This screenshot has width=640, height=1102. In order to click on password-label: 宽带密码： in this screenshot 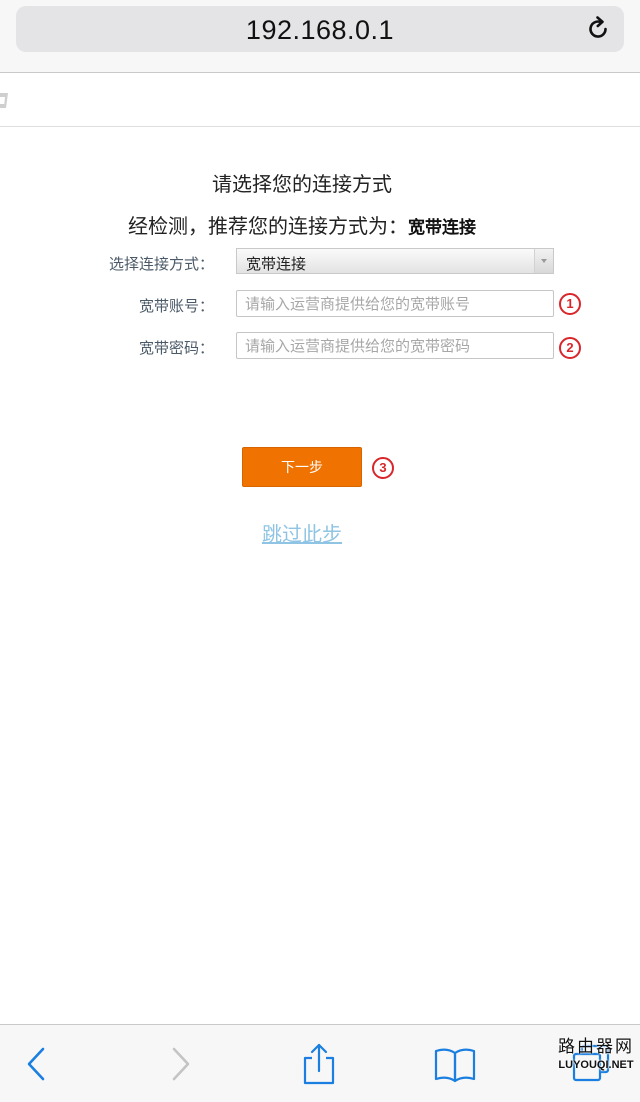, I will do `click(176, 348)`.